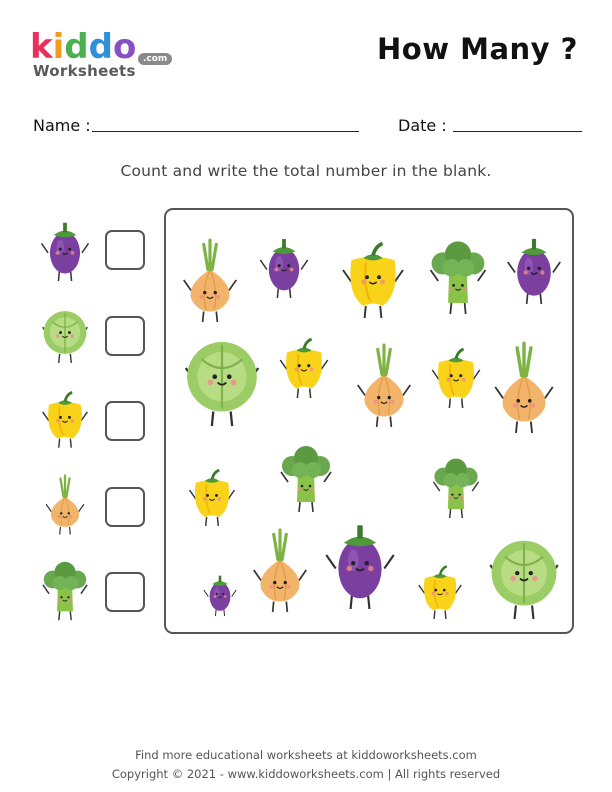 The width and height of the screenshot is (612, 792). Describe the element at coordinates (225, 131) in the screenshot. I see `name-line` at that location.